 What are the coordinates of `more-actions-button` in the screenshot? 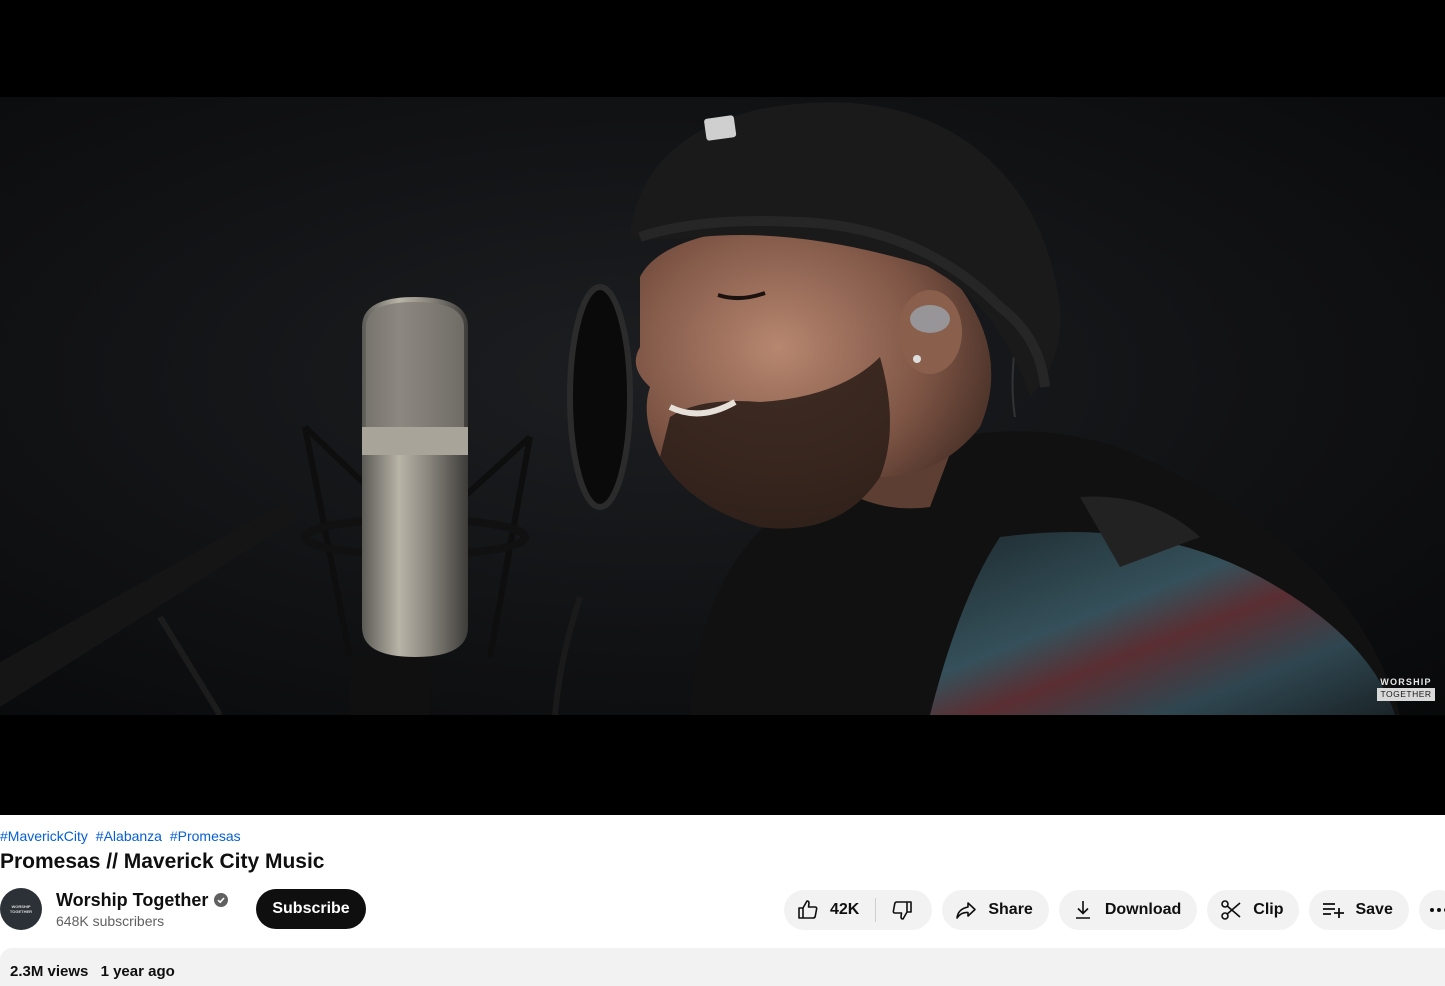 It's located at (1431, 910).